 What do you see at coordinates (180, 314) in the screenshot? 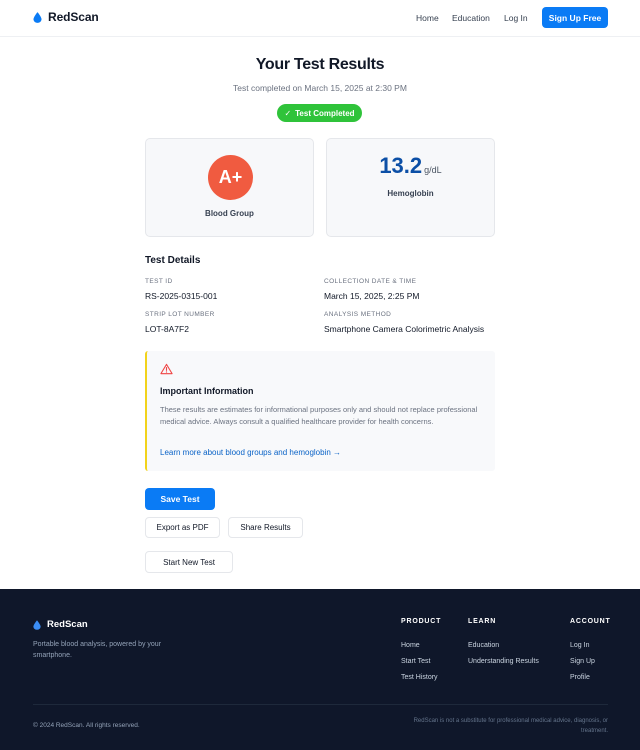
I see `strip-lot-label: STRIP LOT NUMBER` at bounding box center [180, 314].